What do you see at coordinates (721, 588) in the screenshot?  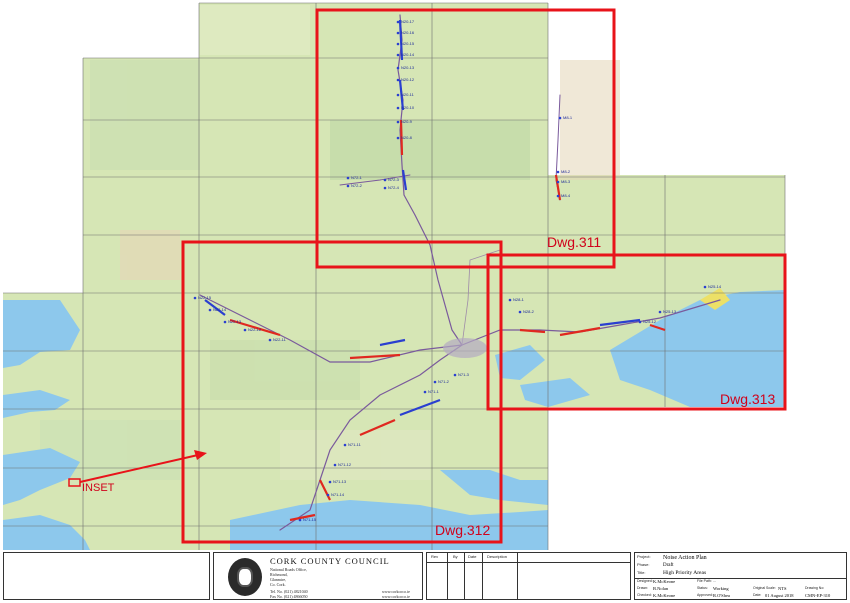 I see `status-value: Working` at bounding box center [721, 588].